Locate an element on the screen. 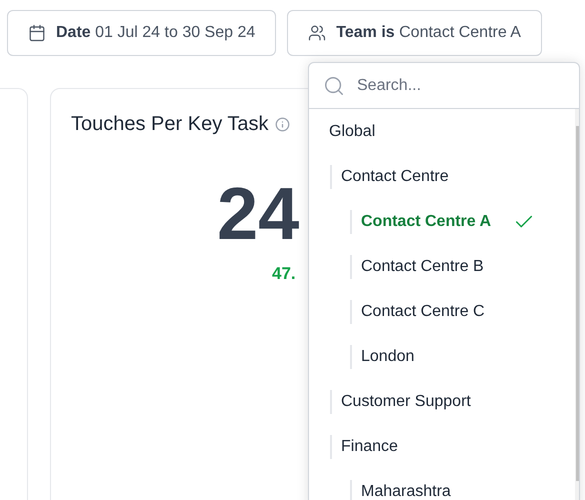 The height and width of the screenshot is (500, 585). team-option: Contact Centre is located at coordinates (395, 176).